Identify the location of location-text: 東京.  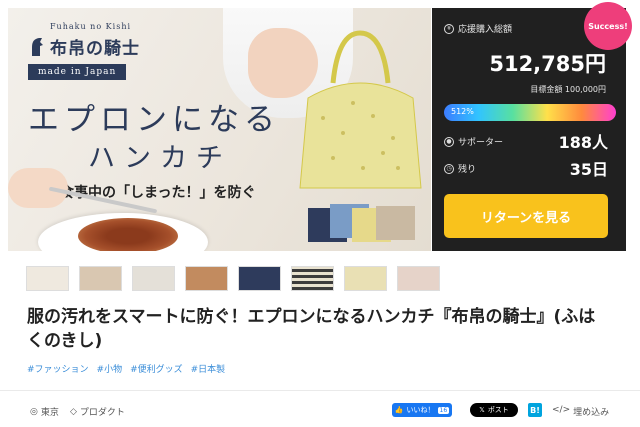
(49, 413).